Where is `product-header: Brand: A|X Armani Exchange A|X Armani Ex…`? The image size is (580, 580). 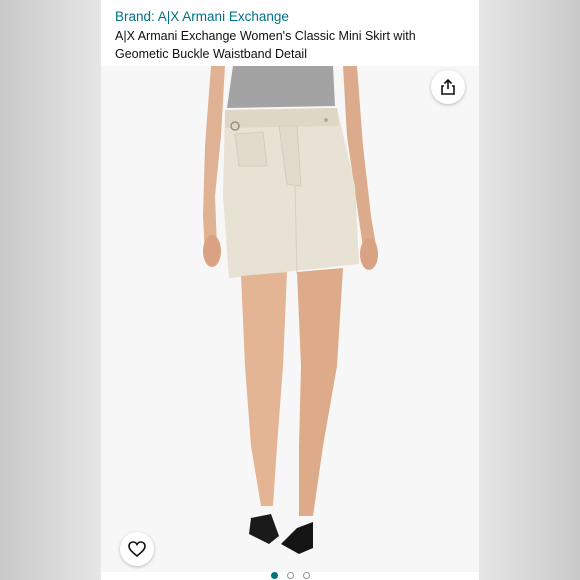
product-header: Brand: A|X Armani Exchange A|X Armani Ex… is located at coordinates (290, 35).